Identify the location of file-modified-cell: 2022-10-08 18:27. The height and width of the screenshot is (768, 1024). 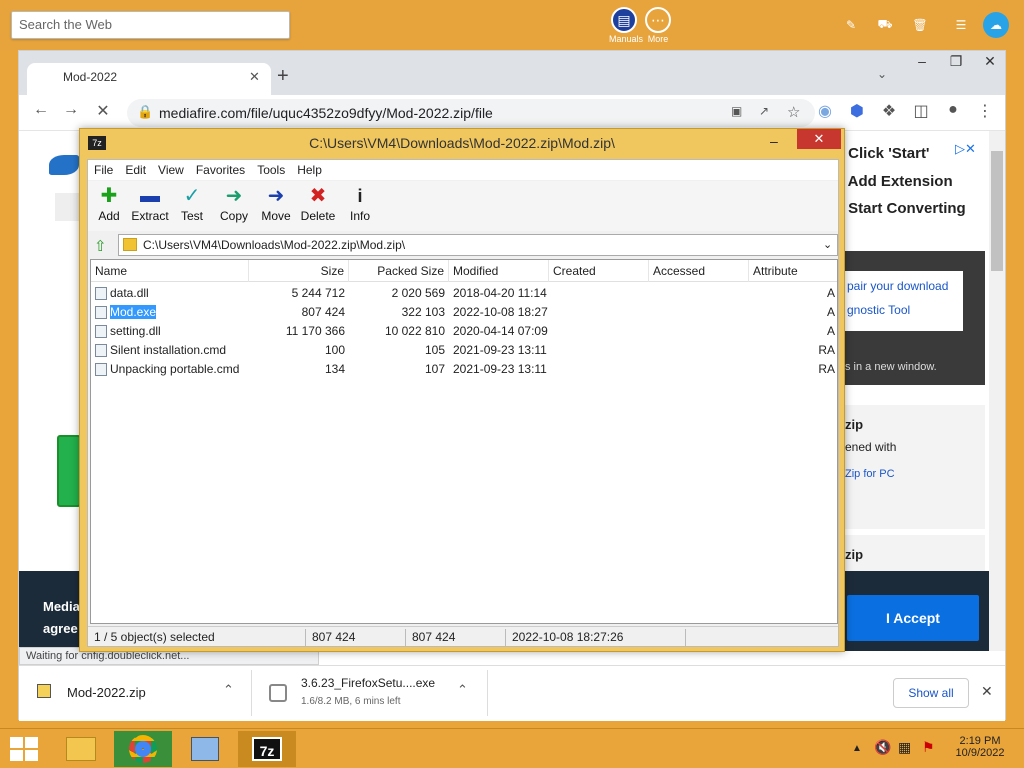
(500, 312).